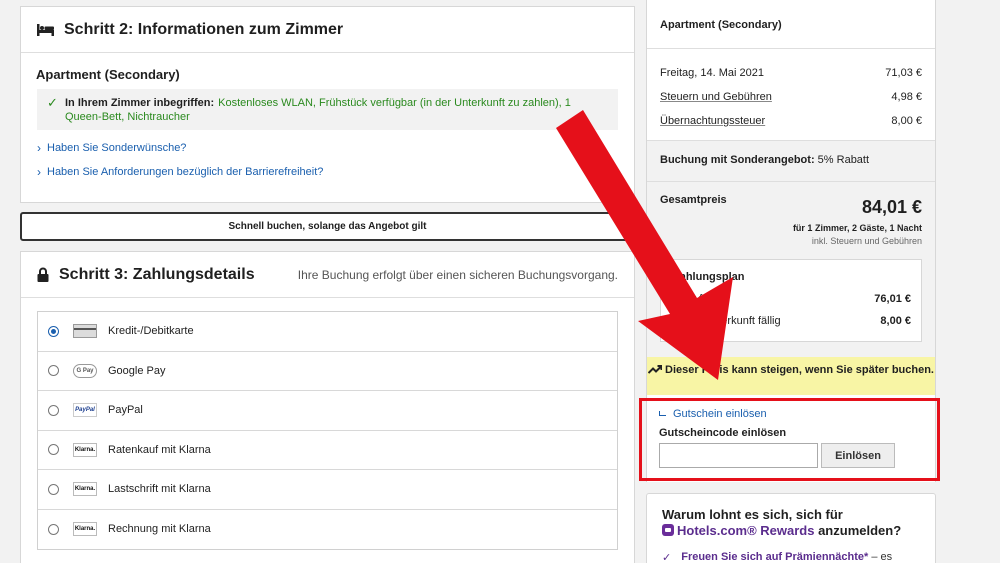 The width and height of the screenshot is (1000, 563). What do you see at coordinates (895, 321) in the screenshot?
I see `plan-row-value: 8,00 €` at bounding box center [895, 321].